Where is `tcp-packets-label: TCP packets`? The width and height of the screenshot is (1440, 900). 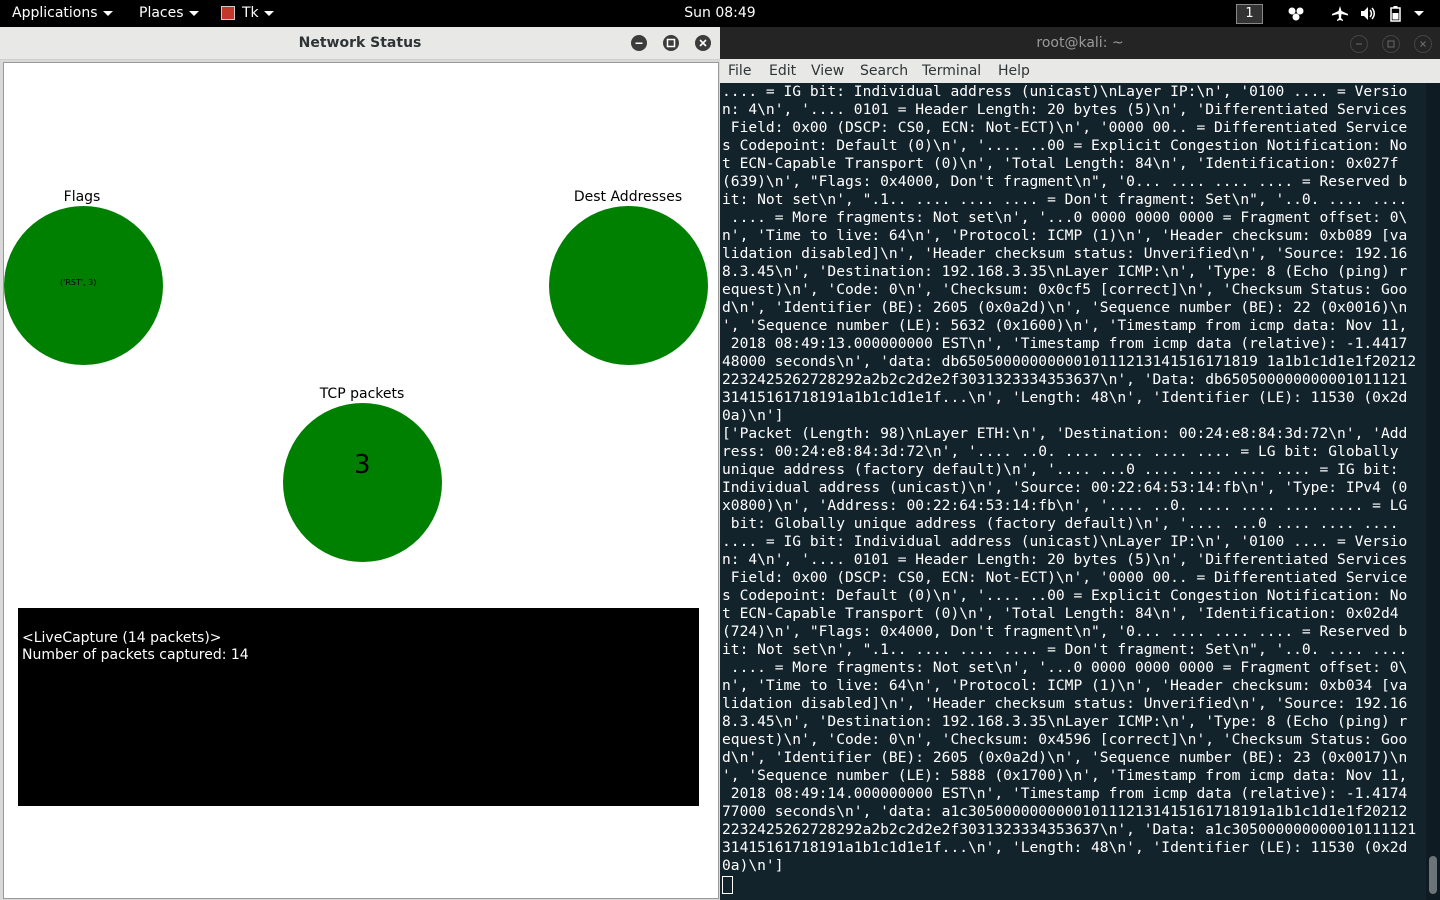 tcp-packets-label: TCP packets is located at coordinates (362, 394).